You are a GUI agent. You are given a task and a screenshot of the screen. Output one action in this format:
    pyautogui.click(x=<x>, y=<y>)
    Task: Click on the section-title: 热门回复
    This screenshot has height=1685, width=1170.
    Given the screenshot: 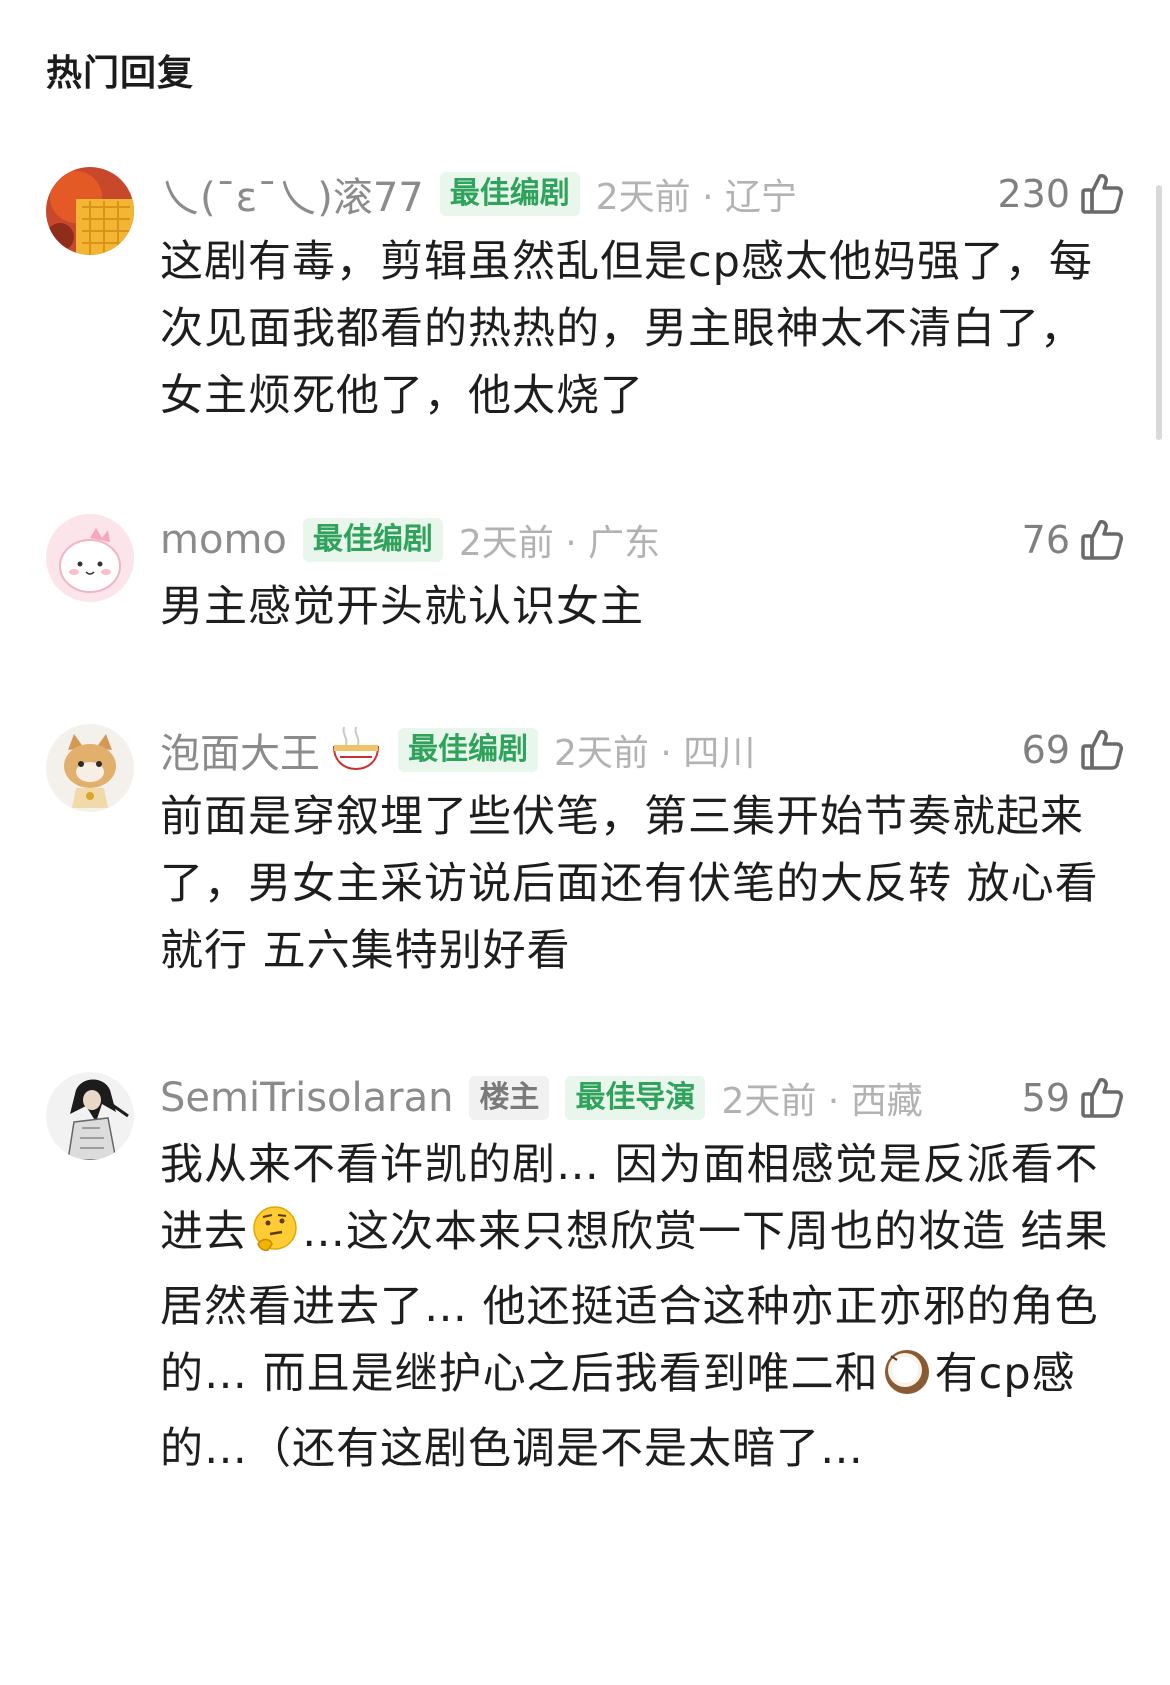 What is the action you would take?
    pyautogui.click(x=120, y=73)
    